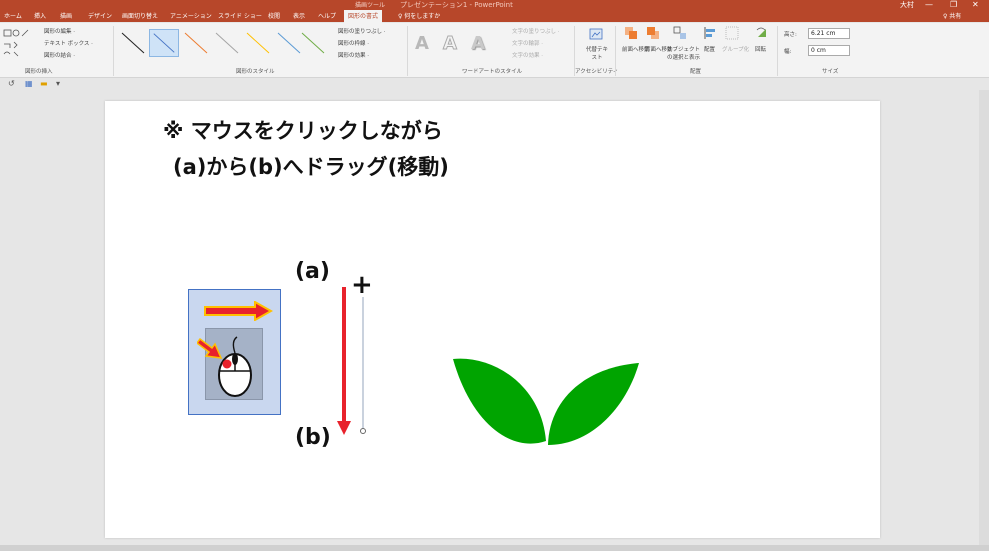 The width and height of the screenshot is (989, 551). Describe the element at coordinates (238, 311) in the screenshot. I see `right-arrow-icon` at that location.